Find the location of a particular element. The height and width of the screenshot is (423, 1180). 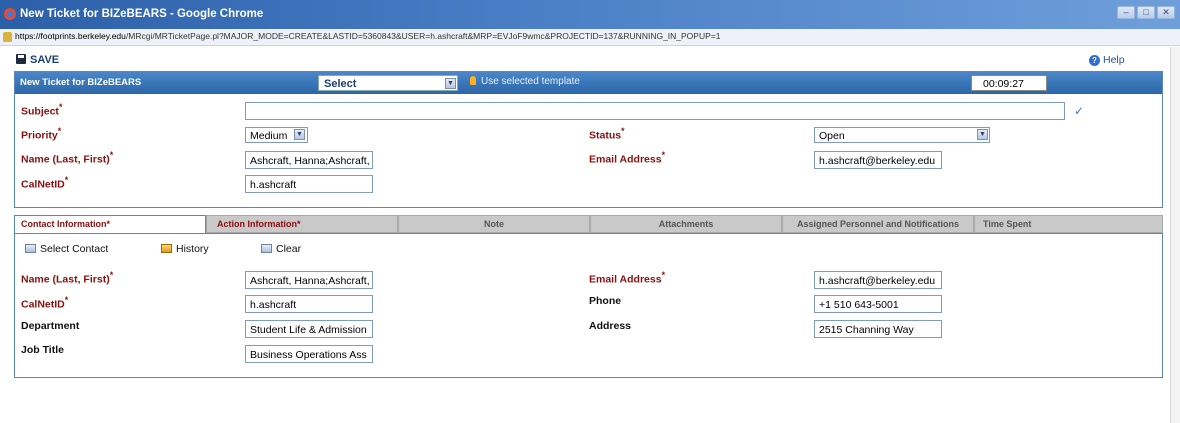

spellcheck-icon: ✓ is located at coordinates (1079, 111).